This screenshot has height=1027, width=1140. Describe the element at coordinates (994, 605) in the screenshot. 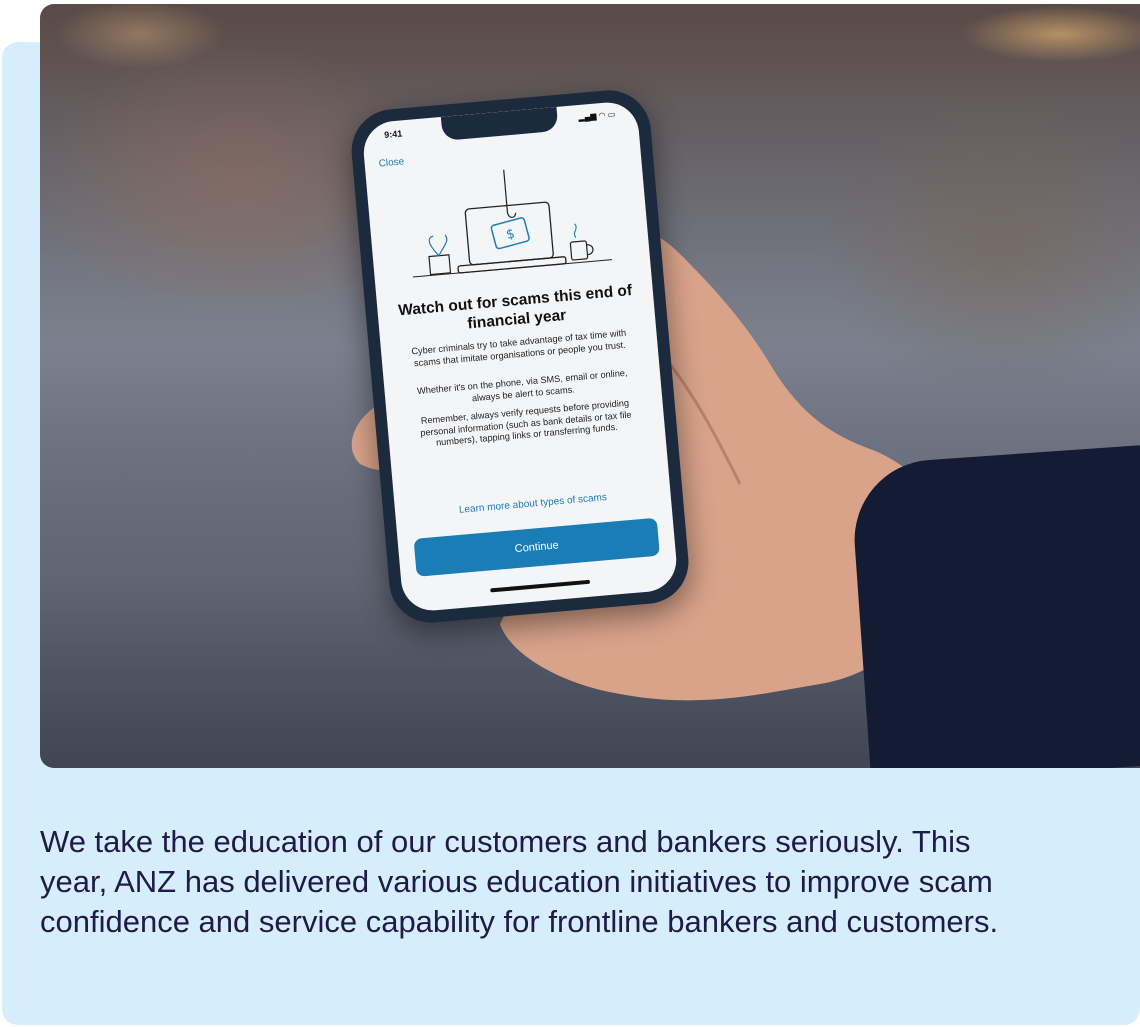

I see `jacket-sleeve` at that location.